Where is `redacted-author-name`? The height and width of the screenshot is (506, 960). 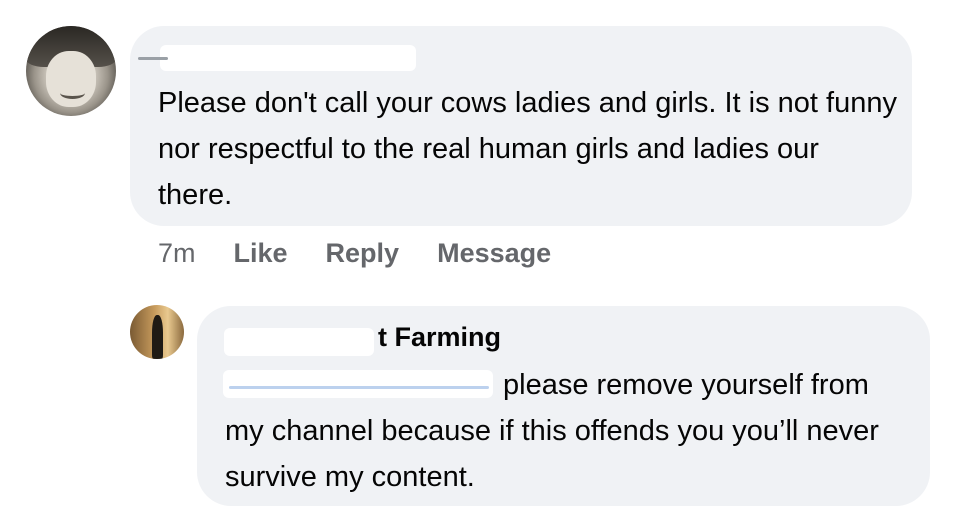
redacted-author-name is located at coordinates (277, 58).